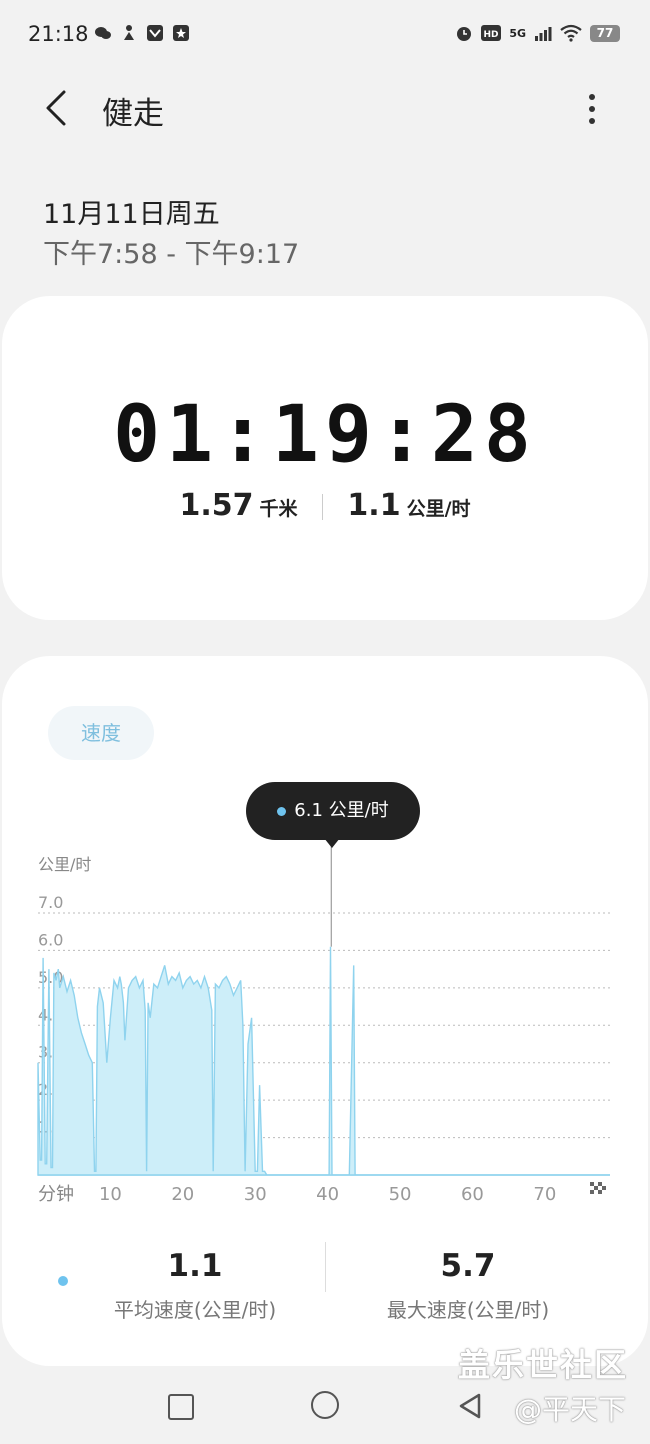 This screenshot has height=1444, width=650. I want to click on home-button, so click(325, 1405).